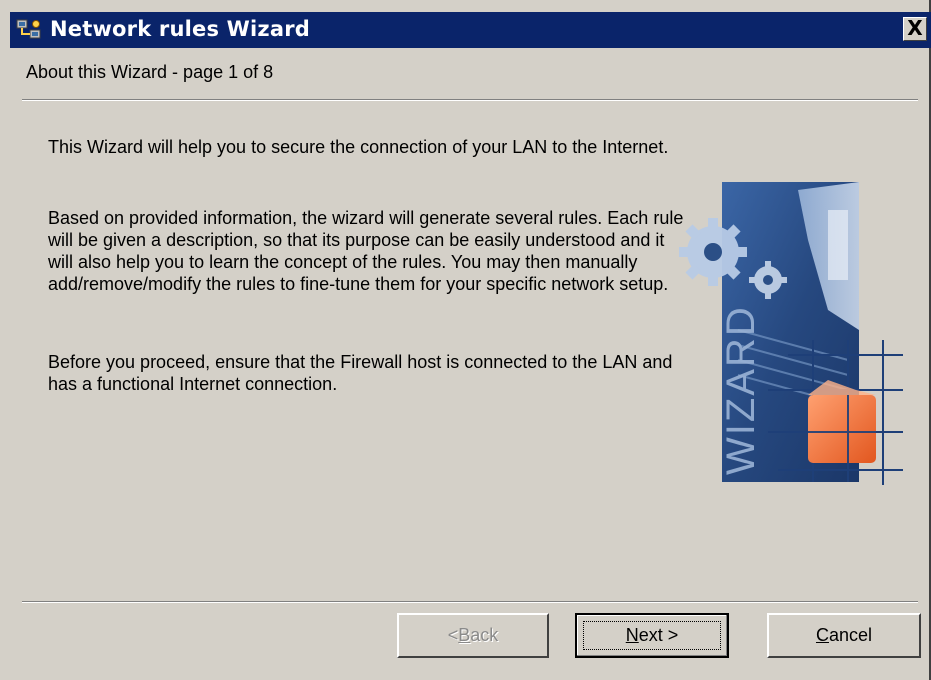  What do you see at coordinates (470, 602) in the screenshot?
I see `footer-divider` at bounding box center [470, 602].